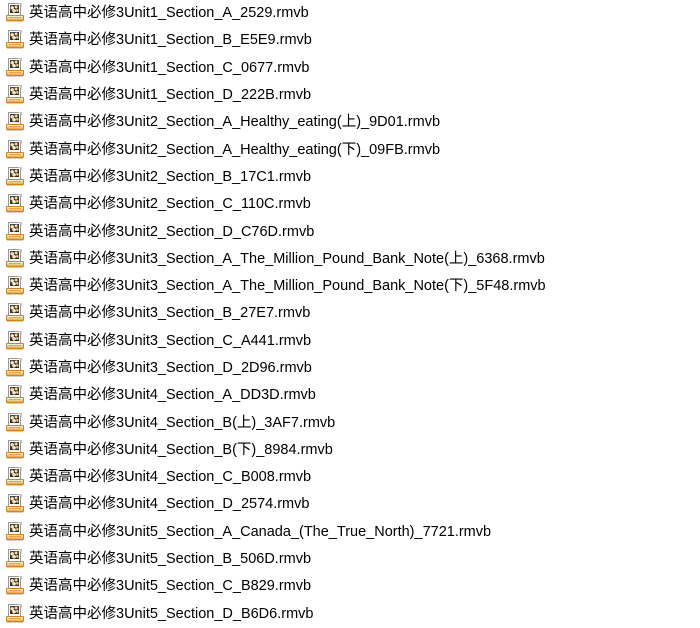  What do you see at coordinates (170, 477) in the screenshot?
I see `file-name-label: 英语高中必修3Unit4_Section_C_B008.rmvb` at bounding box center [170, 477].